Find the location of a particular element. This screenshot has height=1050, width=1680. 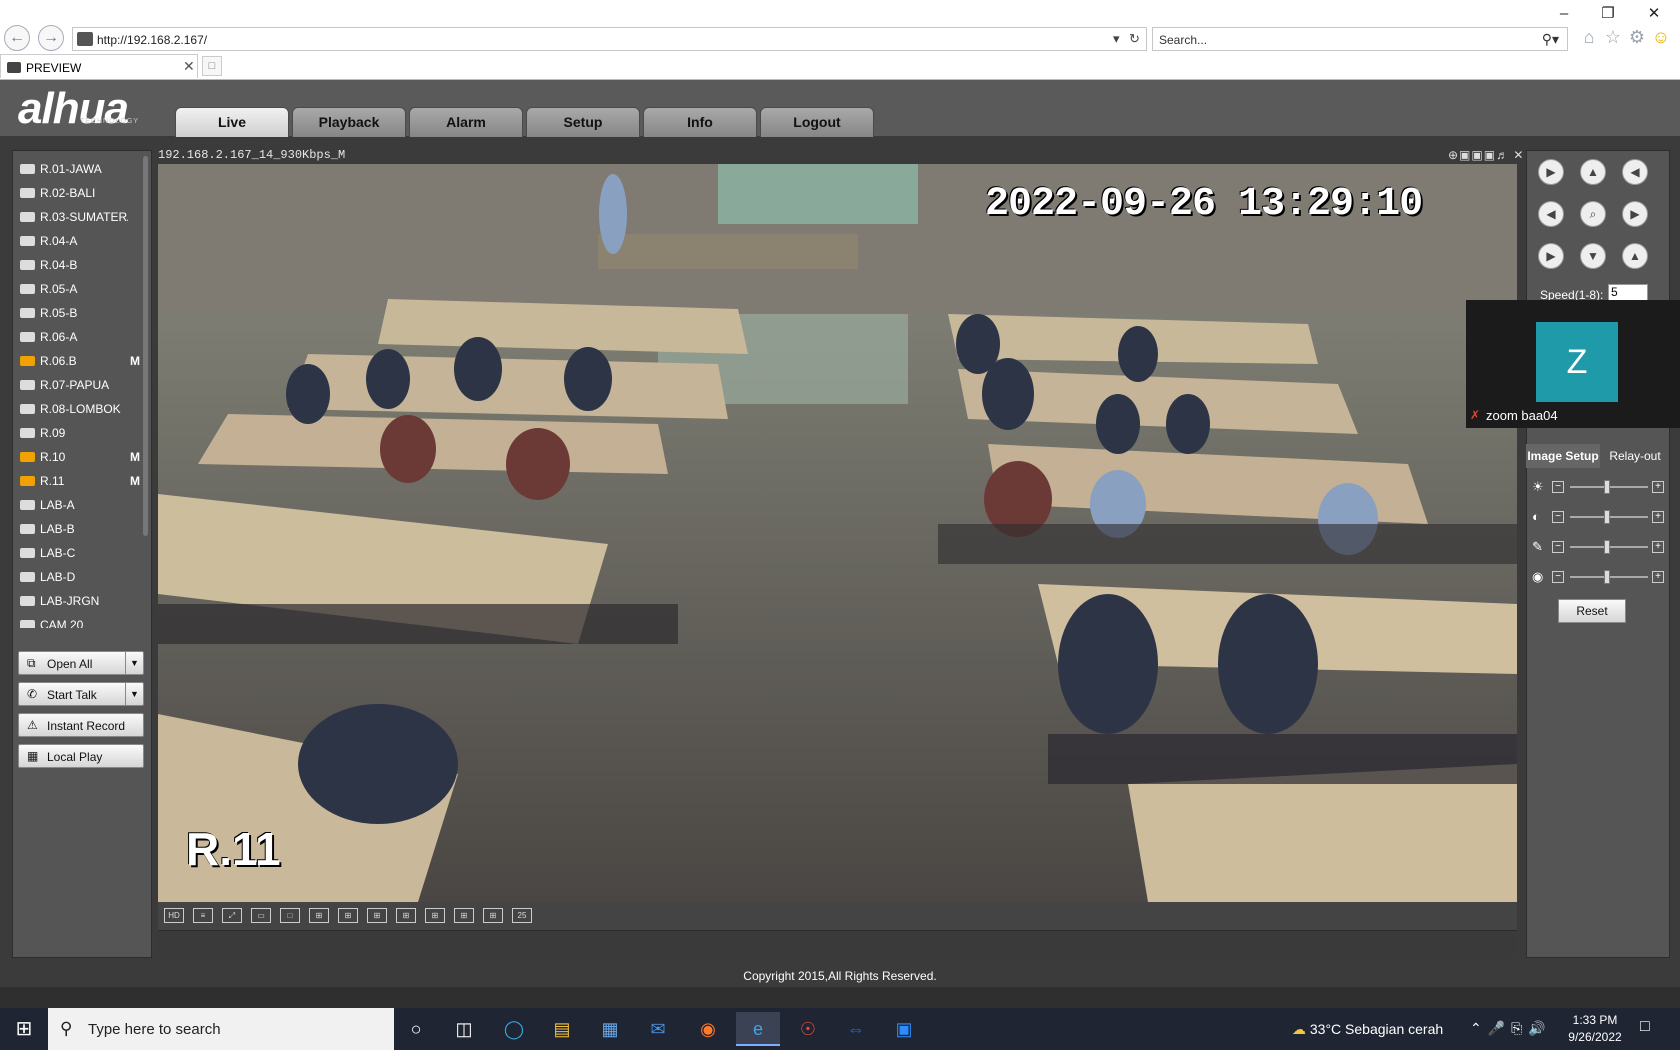

contrast-slider: ◐ − + is located at coordinates (1598, 517).